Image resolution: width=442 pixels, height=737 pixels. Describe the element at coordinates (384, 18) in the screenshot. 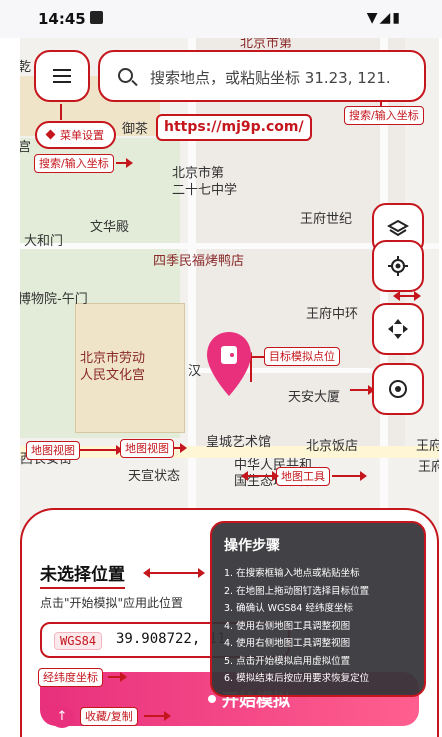

I see `signal-battery-icon: ▼◢▮` at that location.